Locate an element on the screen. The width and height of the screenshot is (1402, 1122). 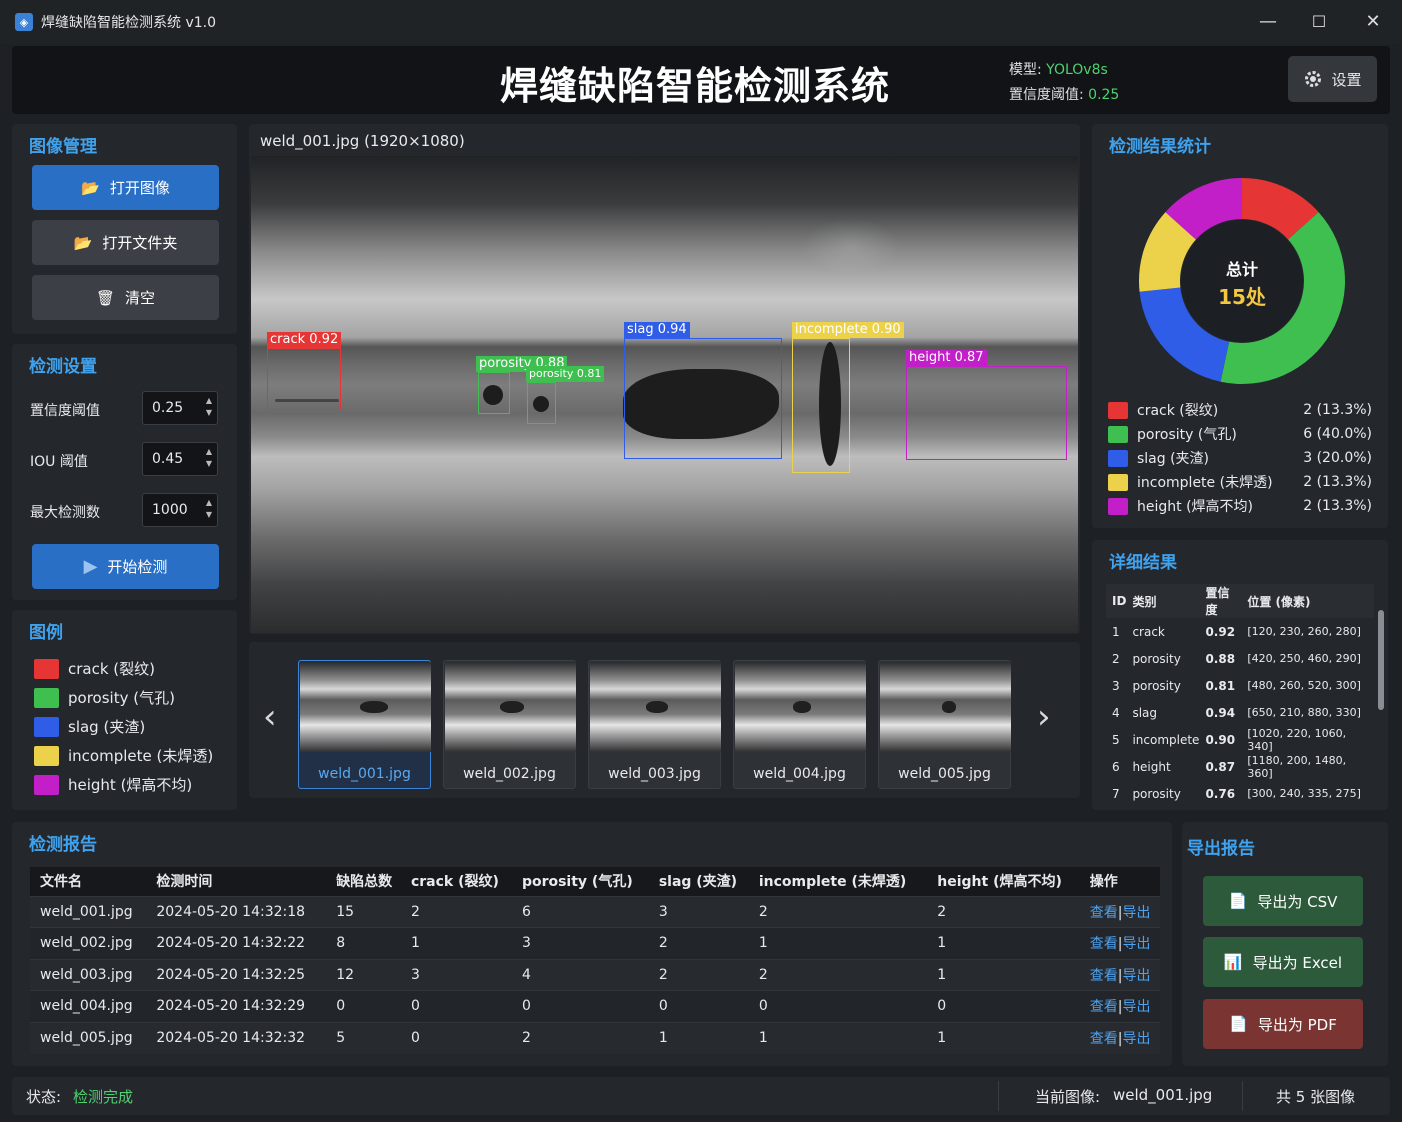
export-pdf-button: 📄 导出为 PDF is located at coordinates (1283, 1024).